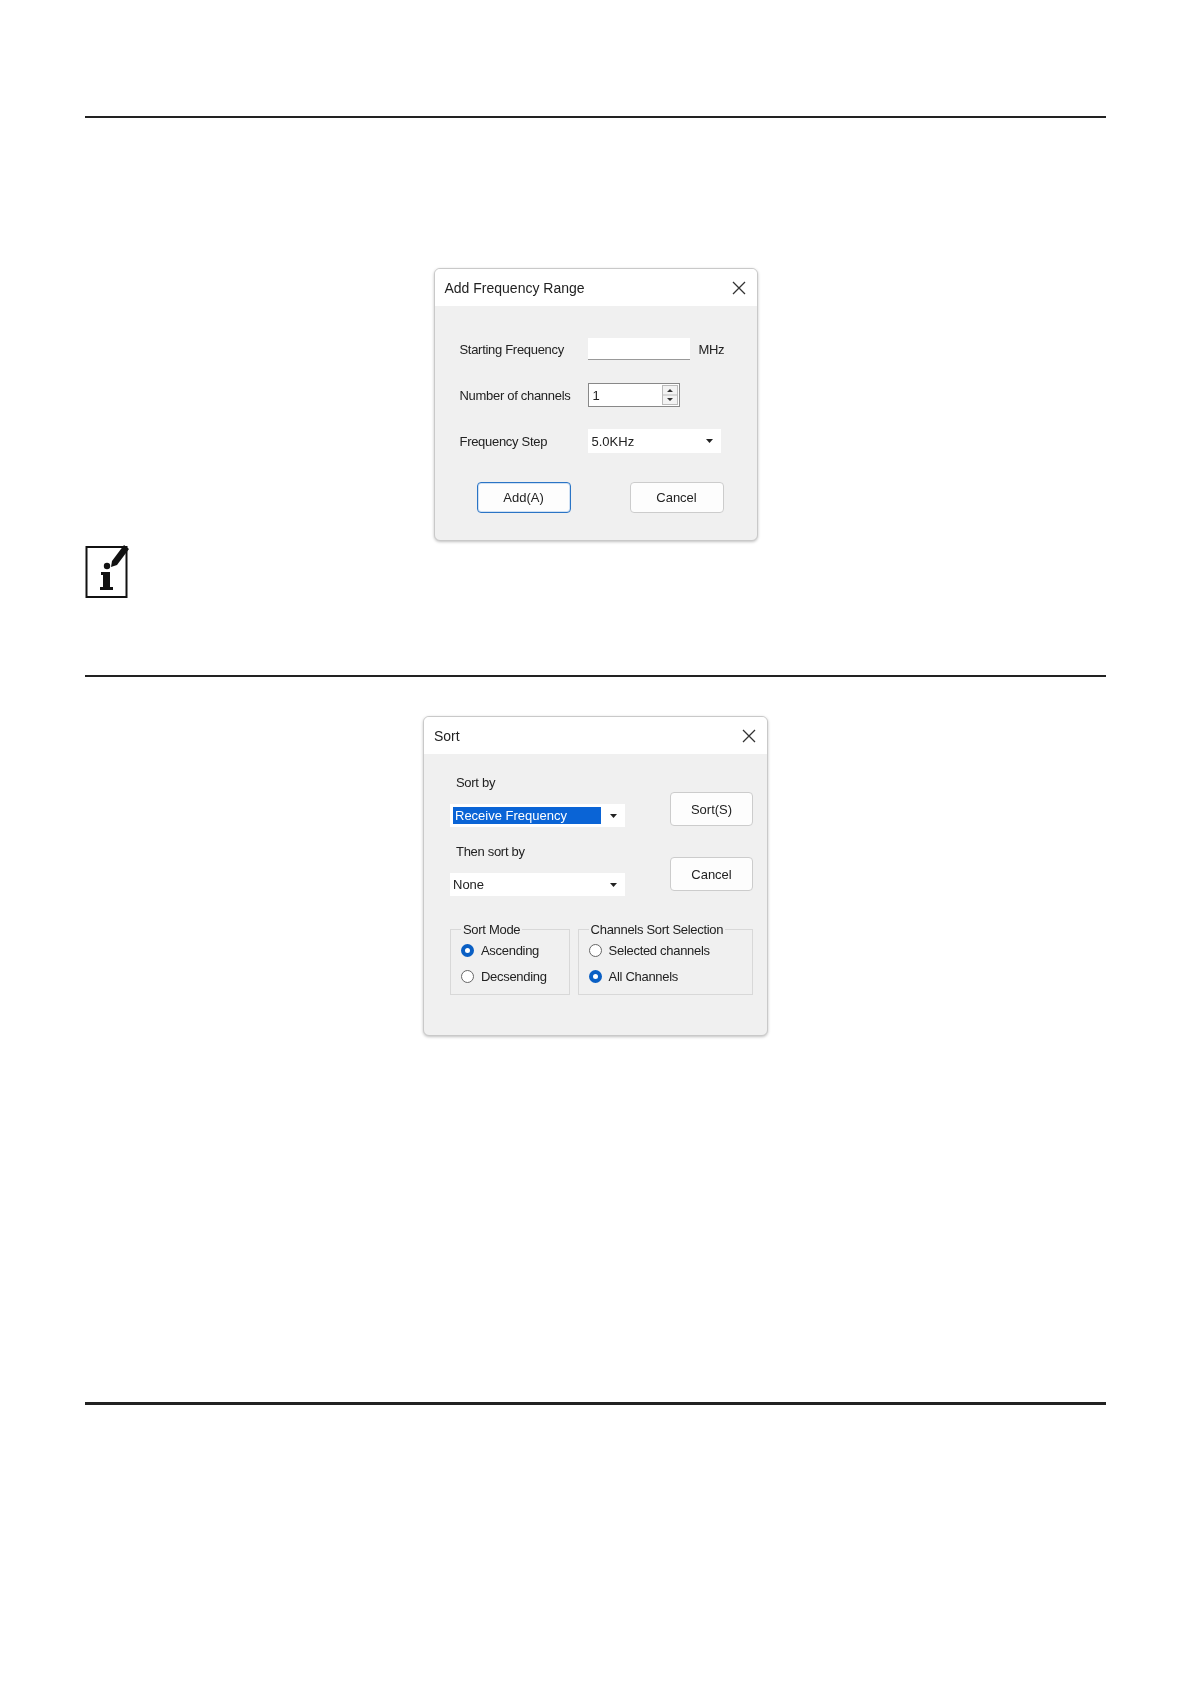 The image size is (1191, 1684). I want to click on spin-field: 1, so click(633, 395).